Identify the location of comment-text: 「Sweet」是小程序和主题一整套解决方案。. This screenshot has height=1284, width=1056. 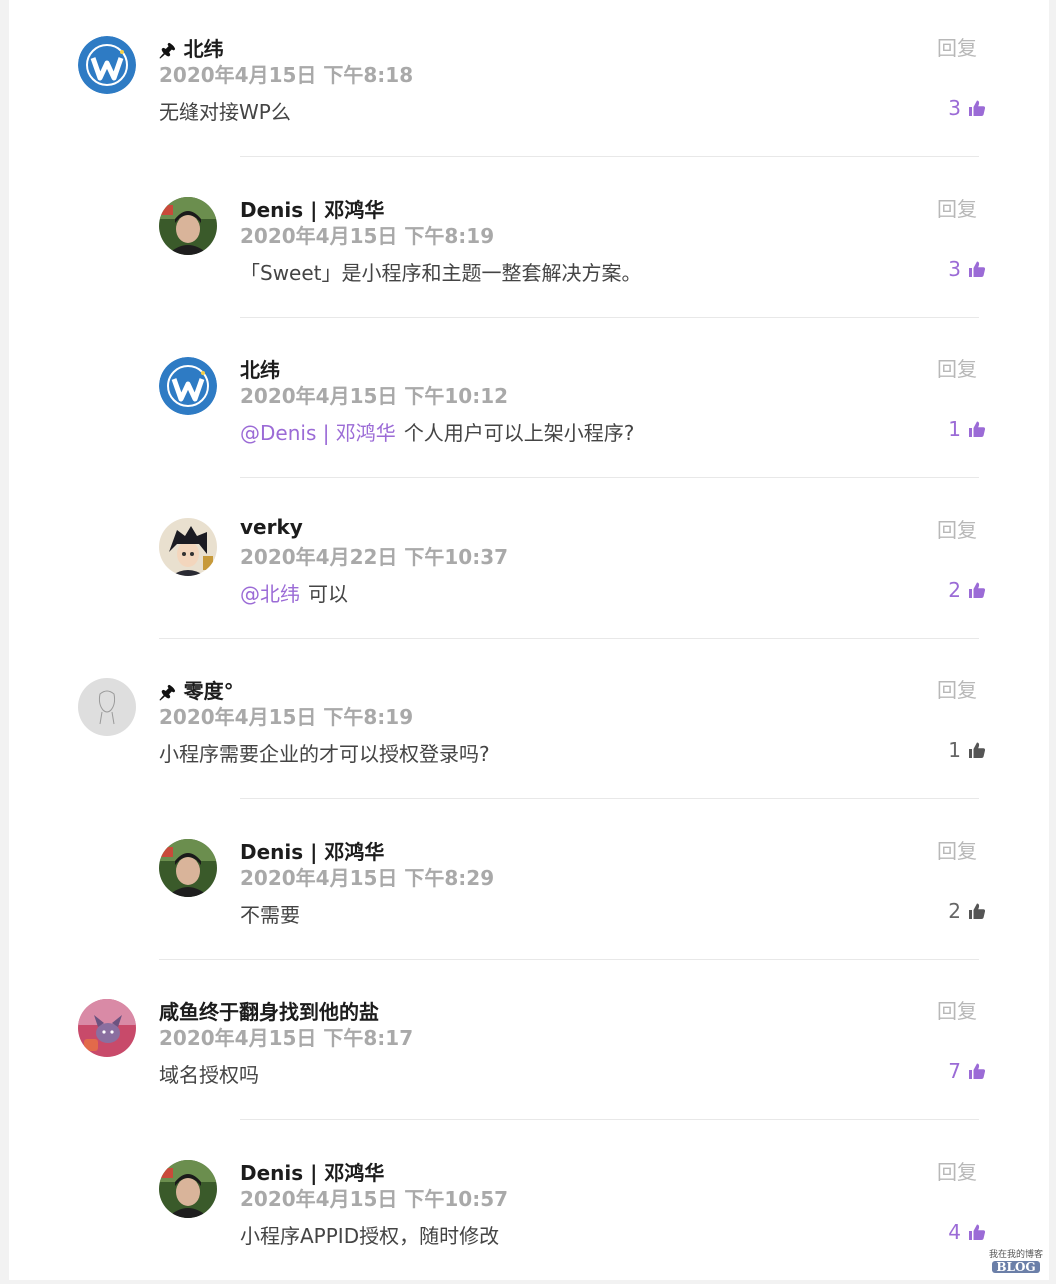
(441, 271).